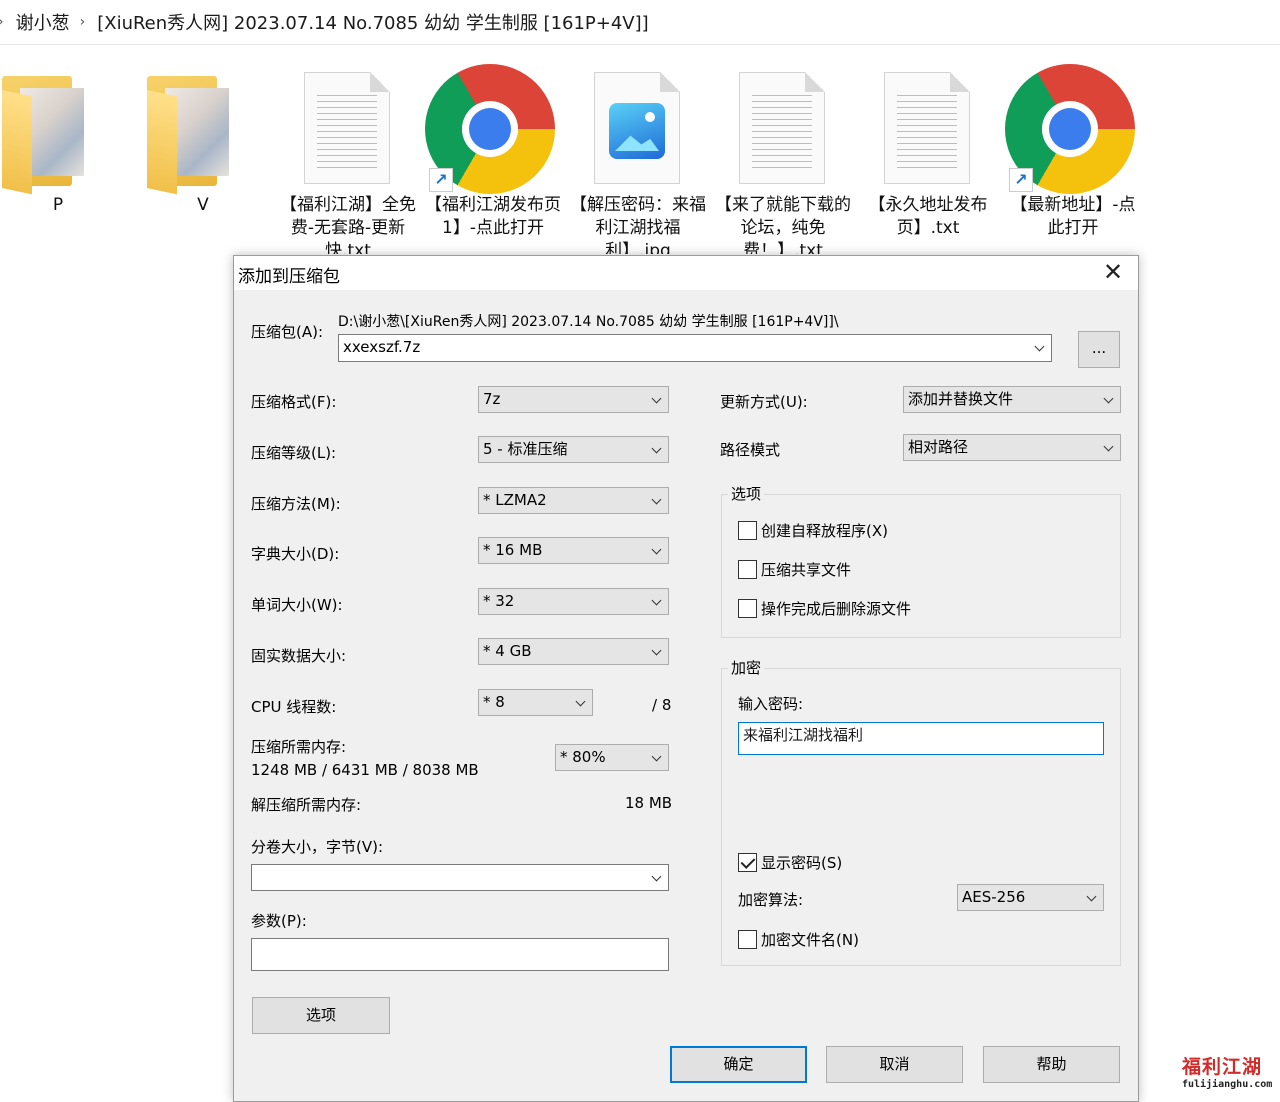 Image resolution: width=1280 pixels, height=1102 pixels. What do you see at coordinates (771, 704) in the screenshot?
I see `password-label: 输入密码:` at bounding box center [771, 704].